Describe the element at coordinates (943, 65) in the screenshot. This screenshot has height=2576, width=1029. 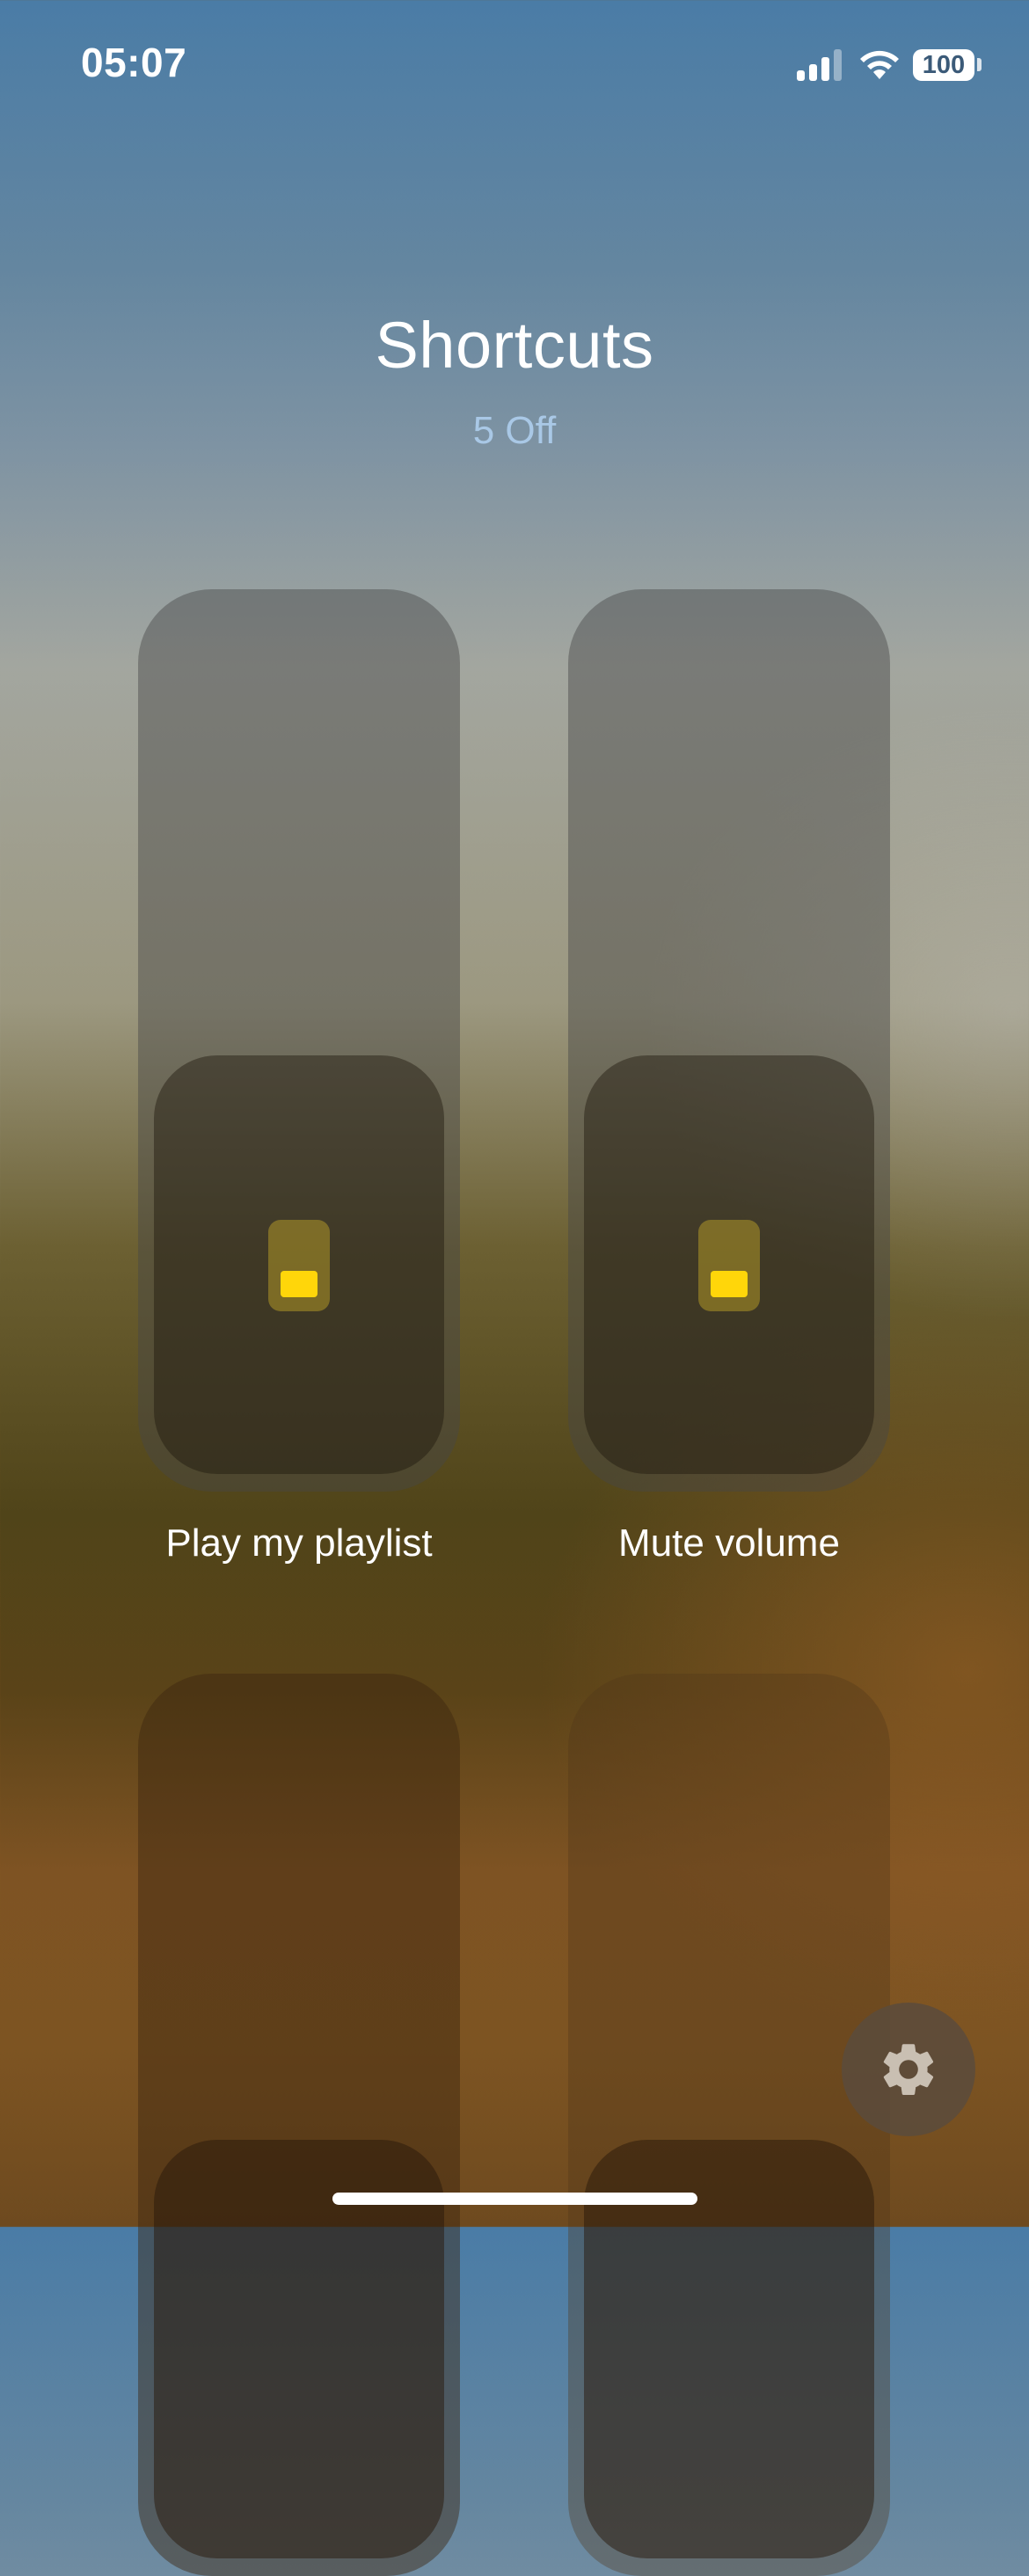
I see `battery-icon: 100` at that location.